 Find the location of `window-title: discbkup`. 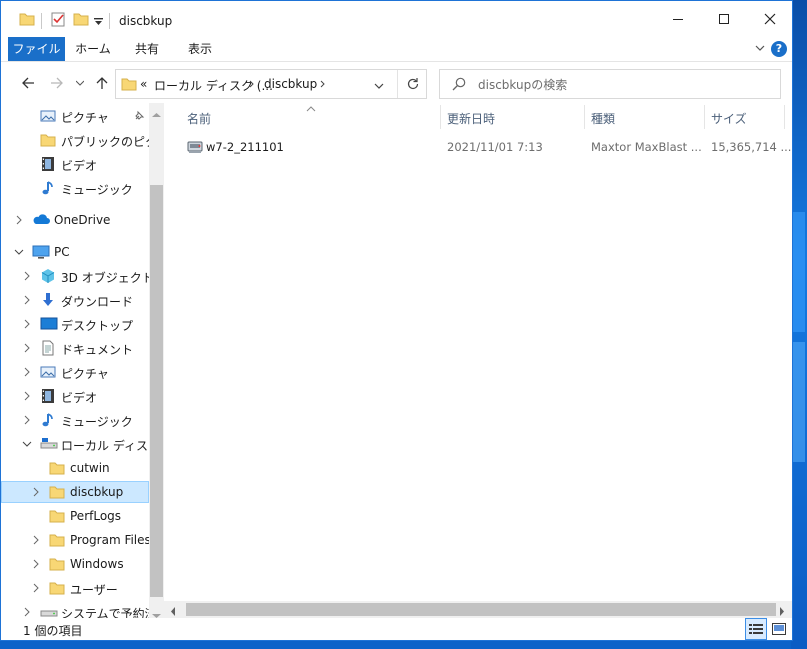

window-title: discbkup is located at coordinates (146, 21).